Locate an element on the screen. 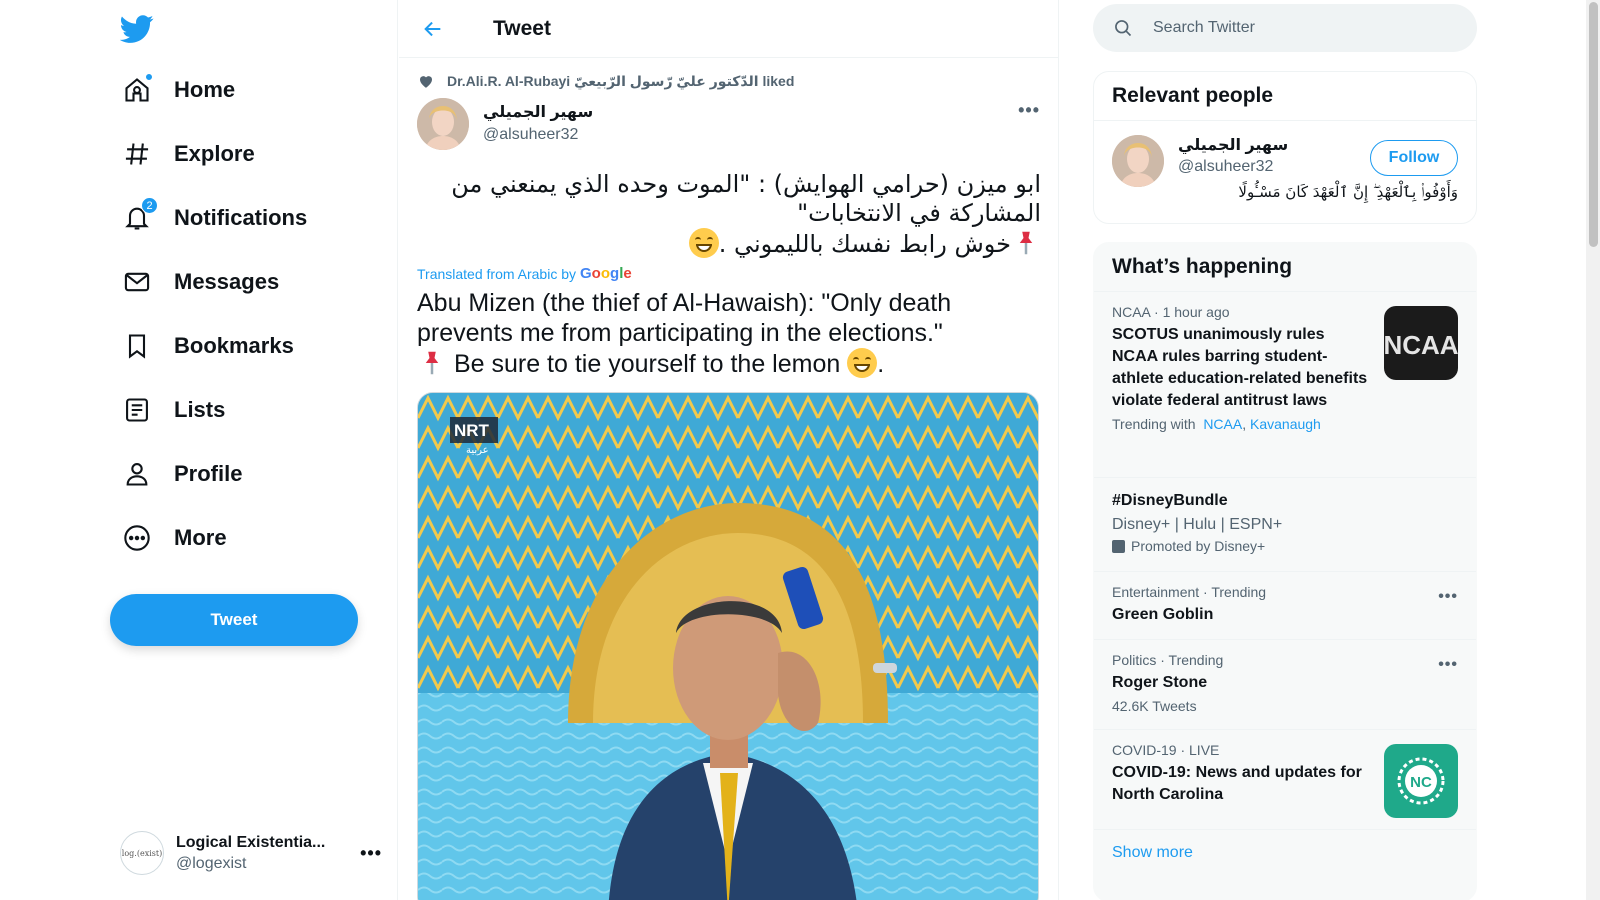 The image size is (1600, 900). media-watermark: NRT is located at coordinates (472, 430).